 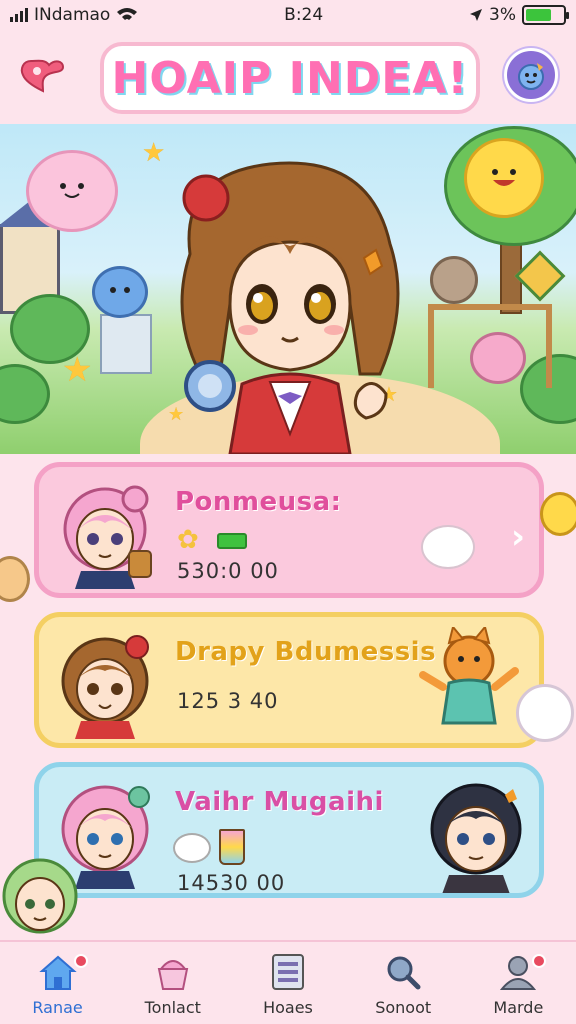 I want to click on wifi-icon, so click(x=127, y=14).